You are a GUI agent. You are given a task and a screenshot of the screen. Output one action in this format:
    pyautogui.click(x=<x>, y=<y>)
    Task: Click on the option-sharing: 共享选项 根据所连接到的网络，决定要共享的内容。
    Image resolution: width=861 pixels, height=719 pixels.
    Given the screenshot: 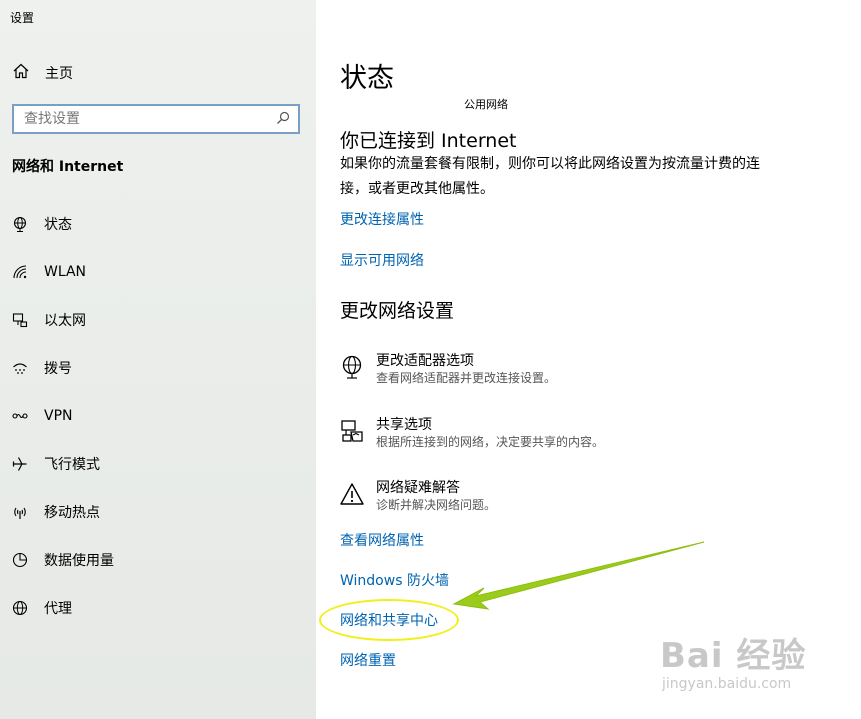 What is the action you would take?
    pyautogui.click(x=472, y=433)
    